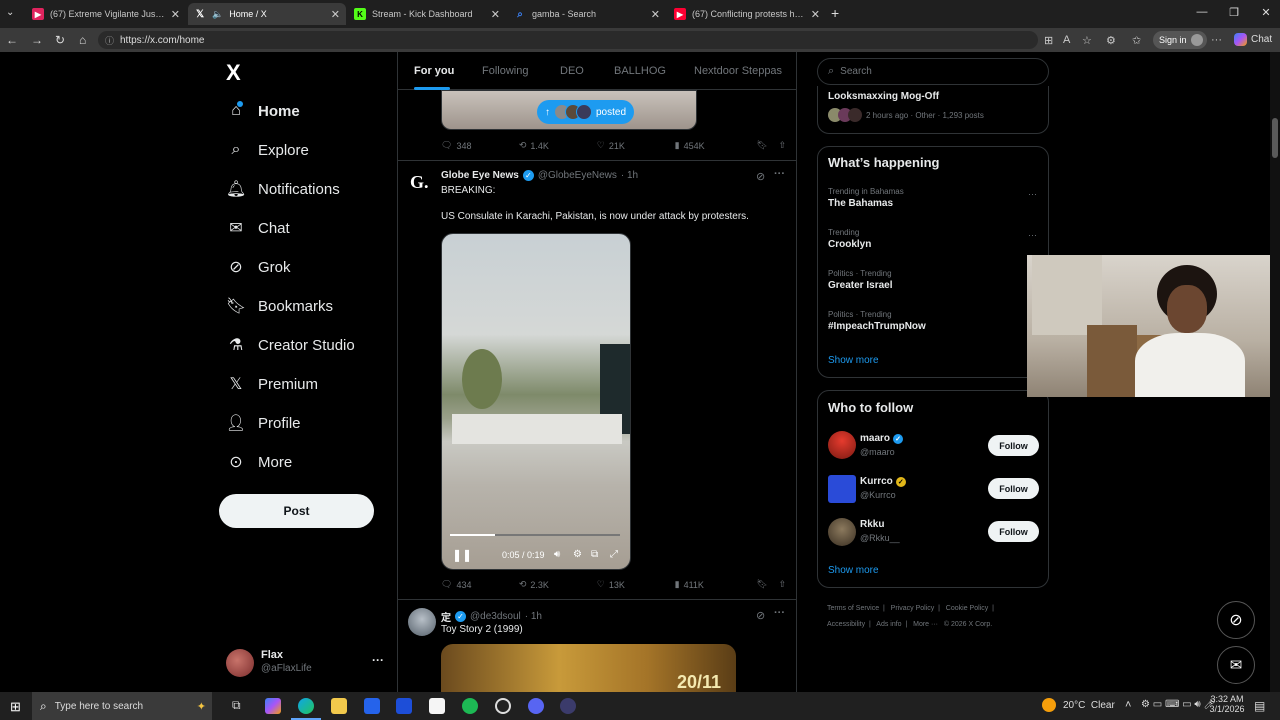 This screenshot has width=1280, height=720. I want to click on close-window-icon: ✕, so click(1266, 12).